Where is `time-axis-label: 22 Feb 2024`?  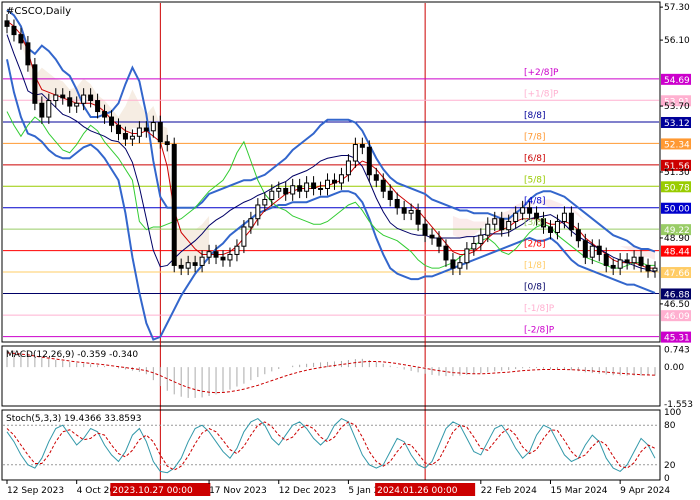 time-axis-label: 22 Feb 2024 is located at coordinates (509, 491).